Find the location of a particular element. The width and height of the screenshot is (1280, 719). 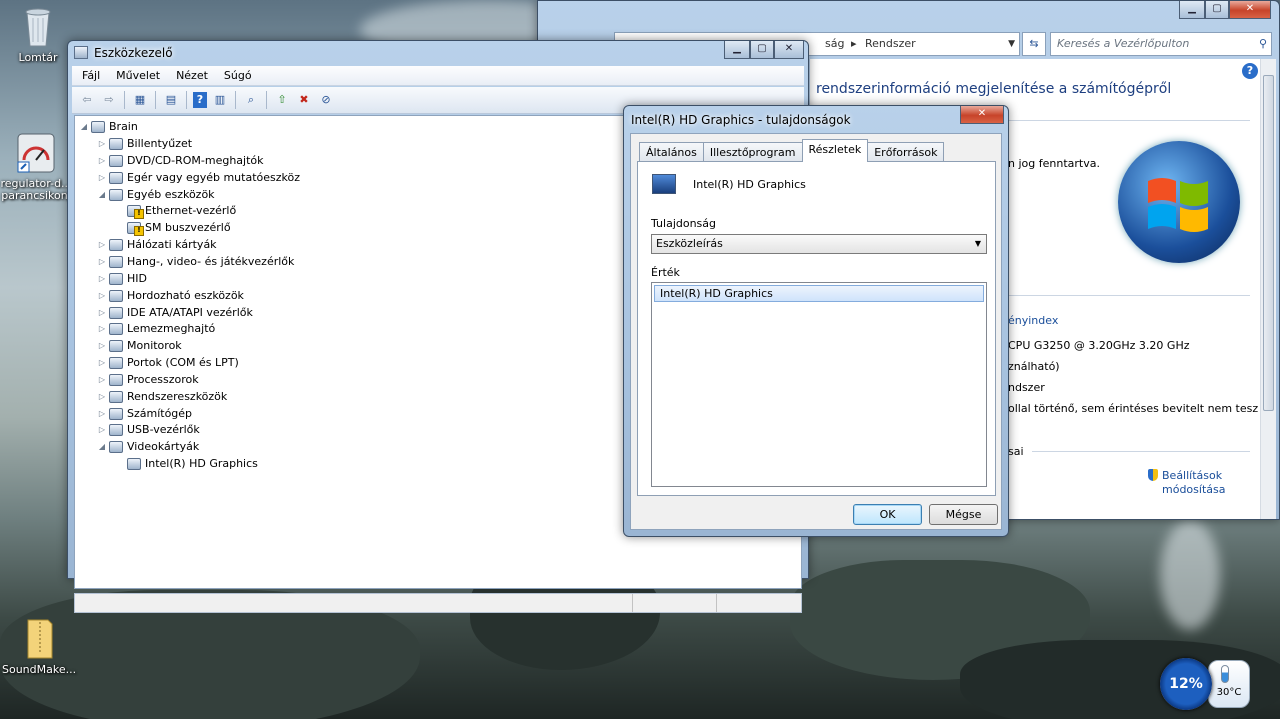

recycle-bin-shortcut: Lomtár is located at coordinates (38, 35).